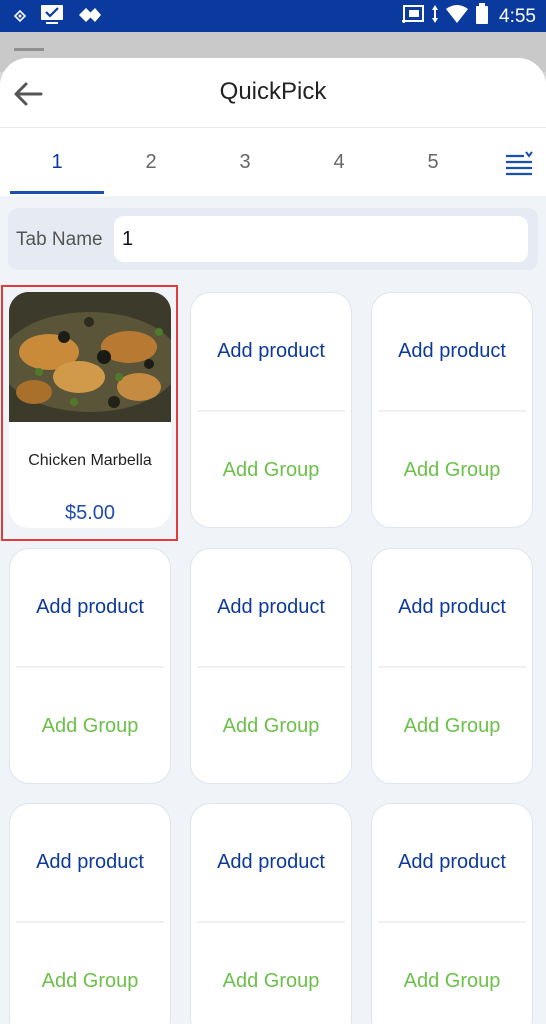 The height and width of the screenshot is (1024, 546). I want to click on wifi-icon, so click(457, 16).